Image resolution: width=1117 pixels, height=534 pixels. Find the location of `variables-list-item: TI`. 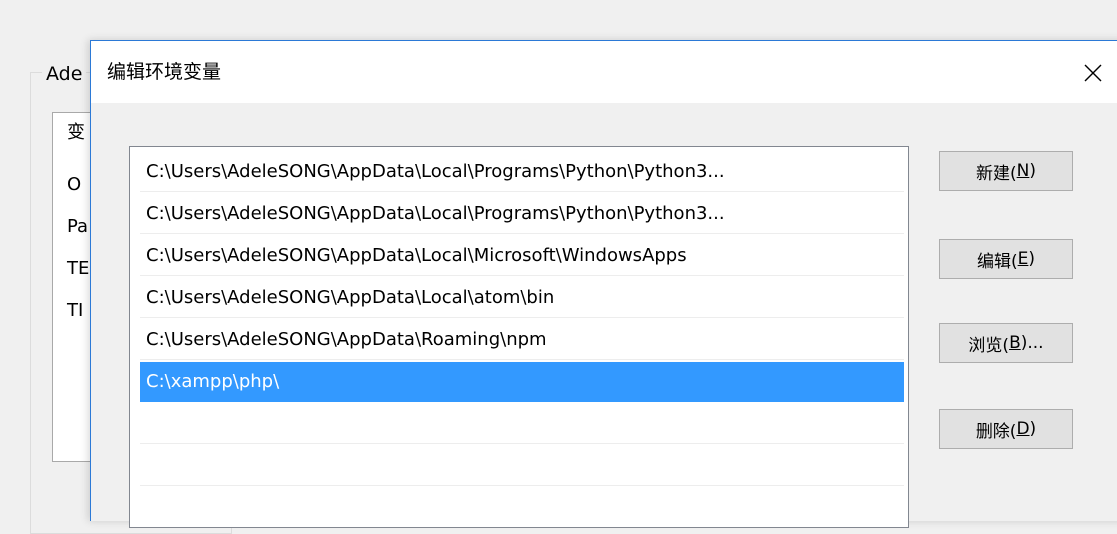

variables-list-item: TI is located at coordinates (75, 311).